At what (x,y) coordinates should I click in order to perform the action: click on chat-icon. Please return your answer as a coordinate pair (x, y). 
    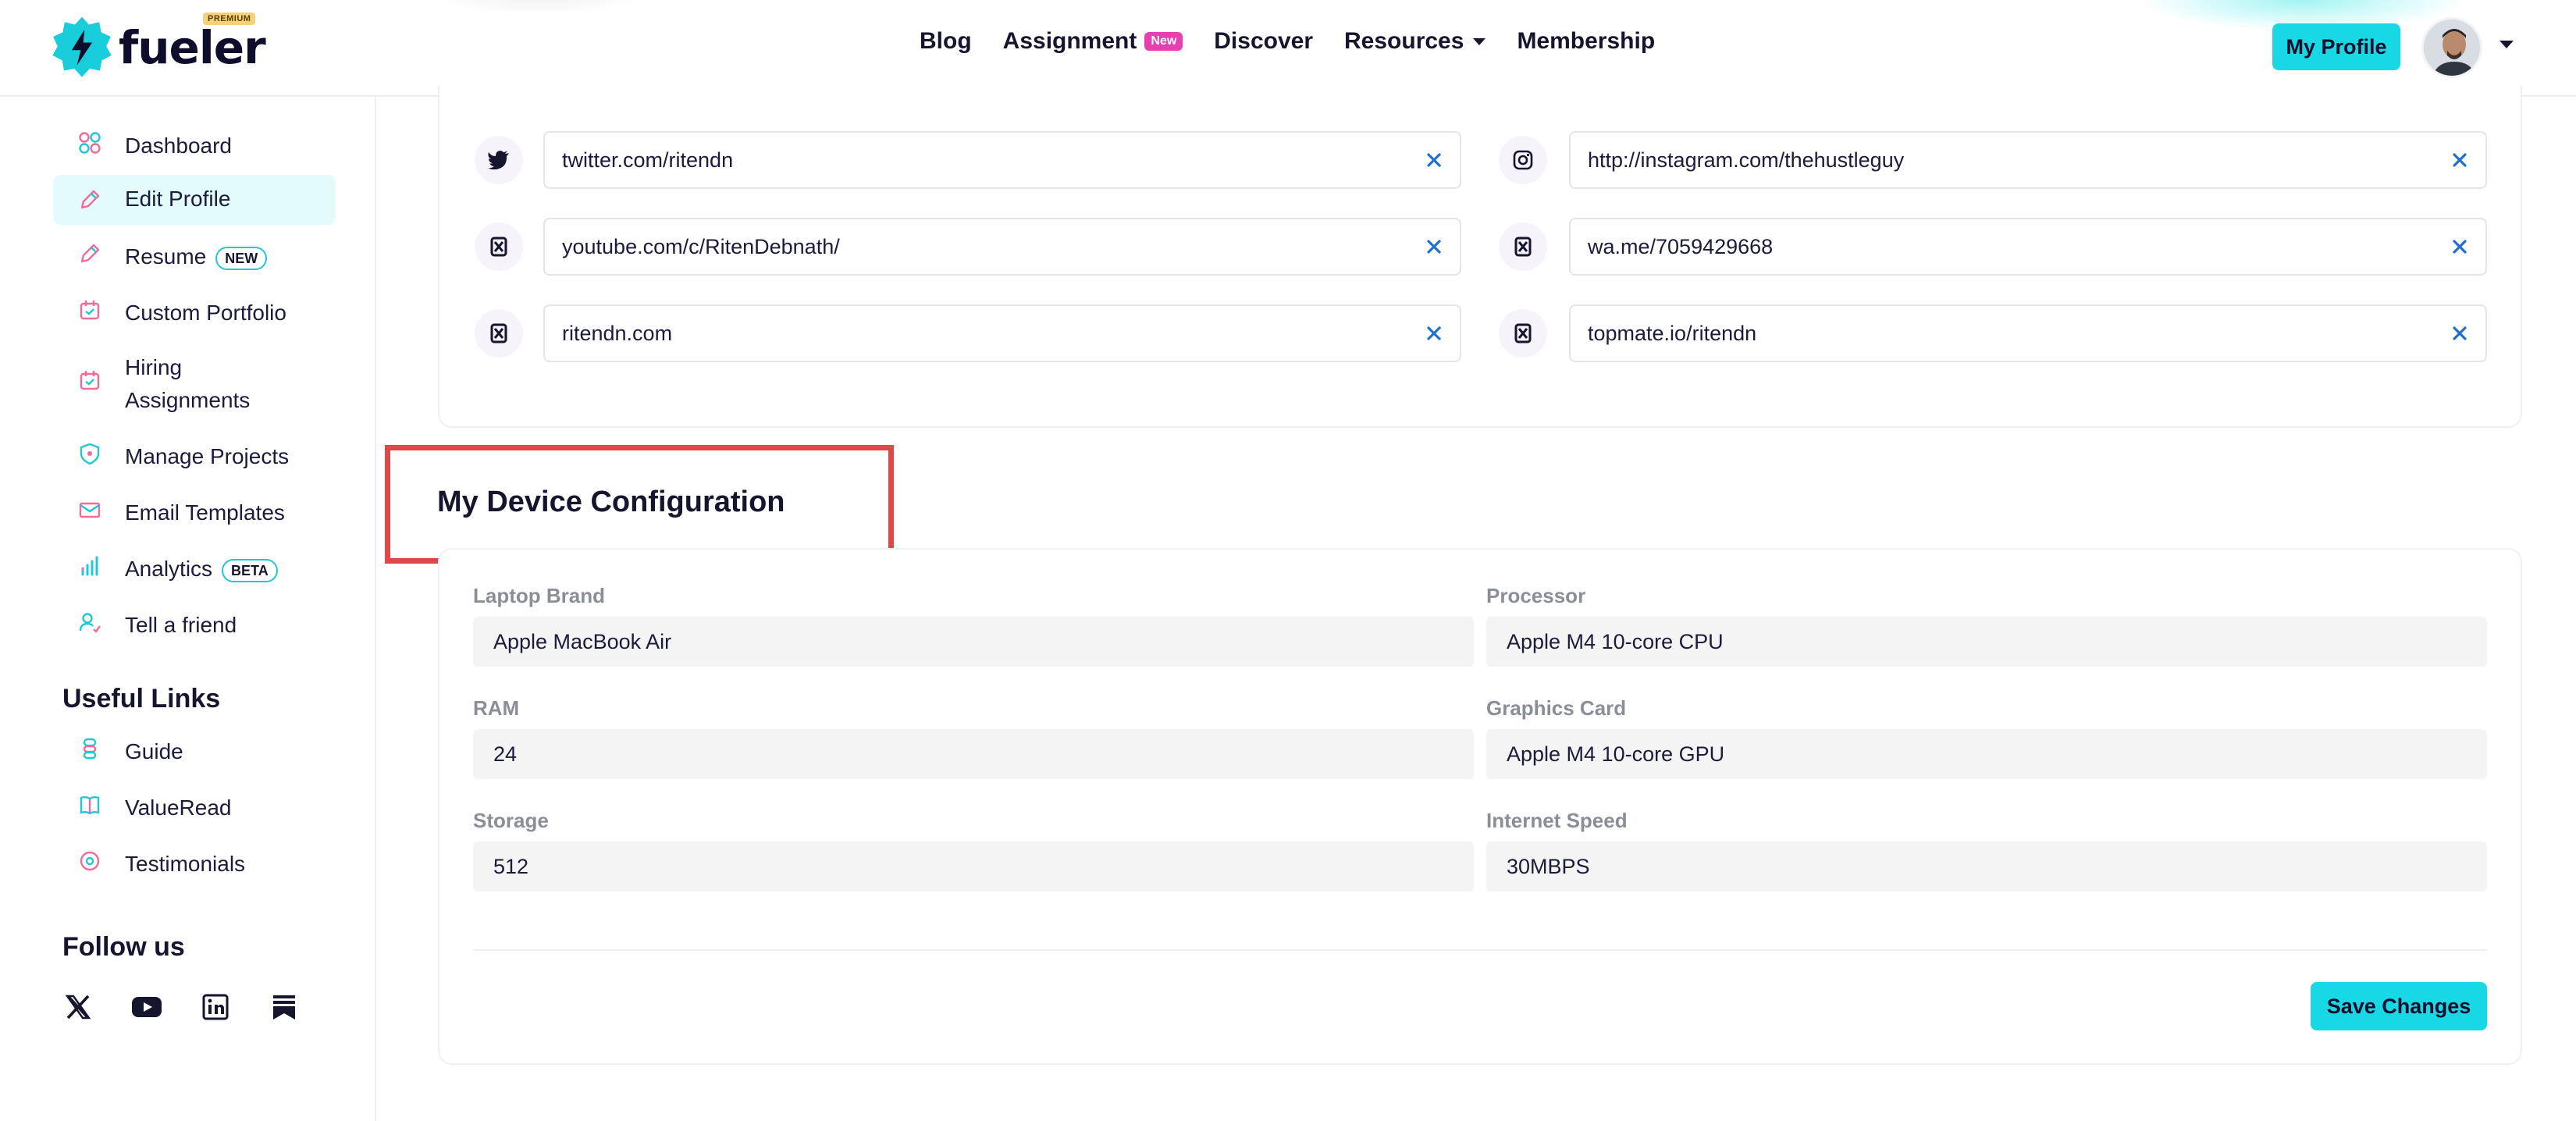
    Looking at the image, I should click on (89, 861).